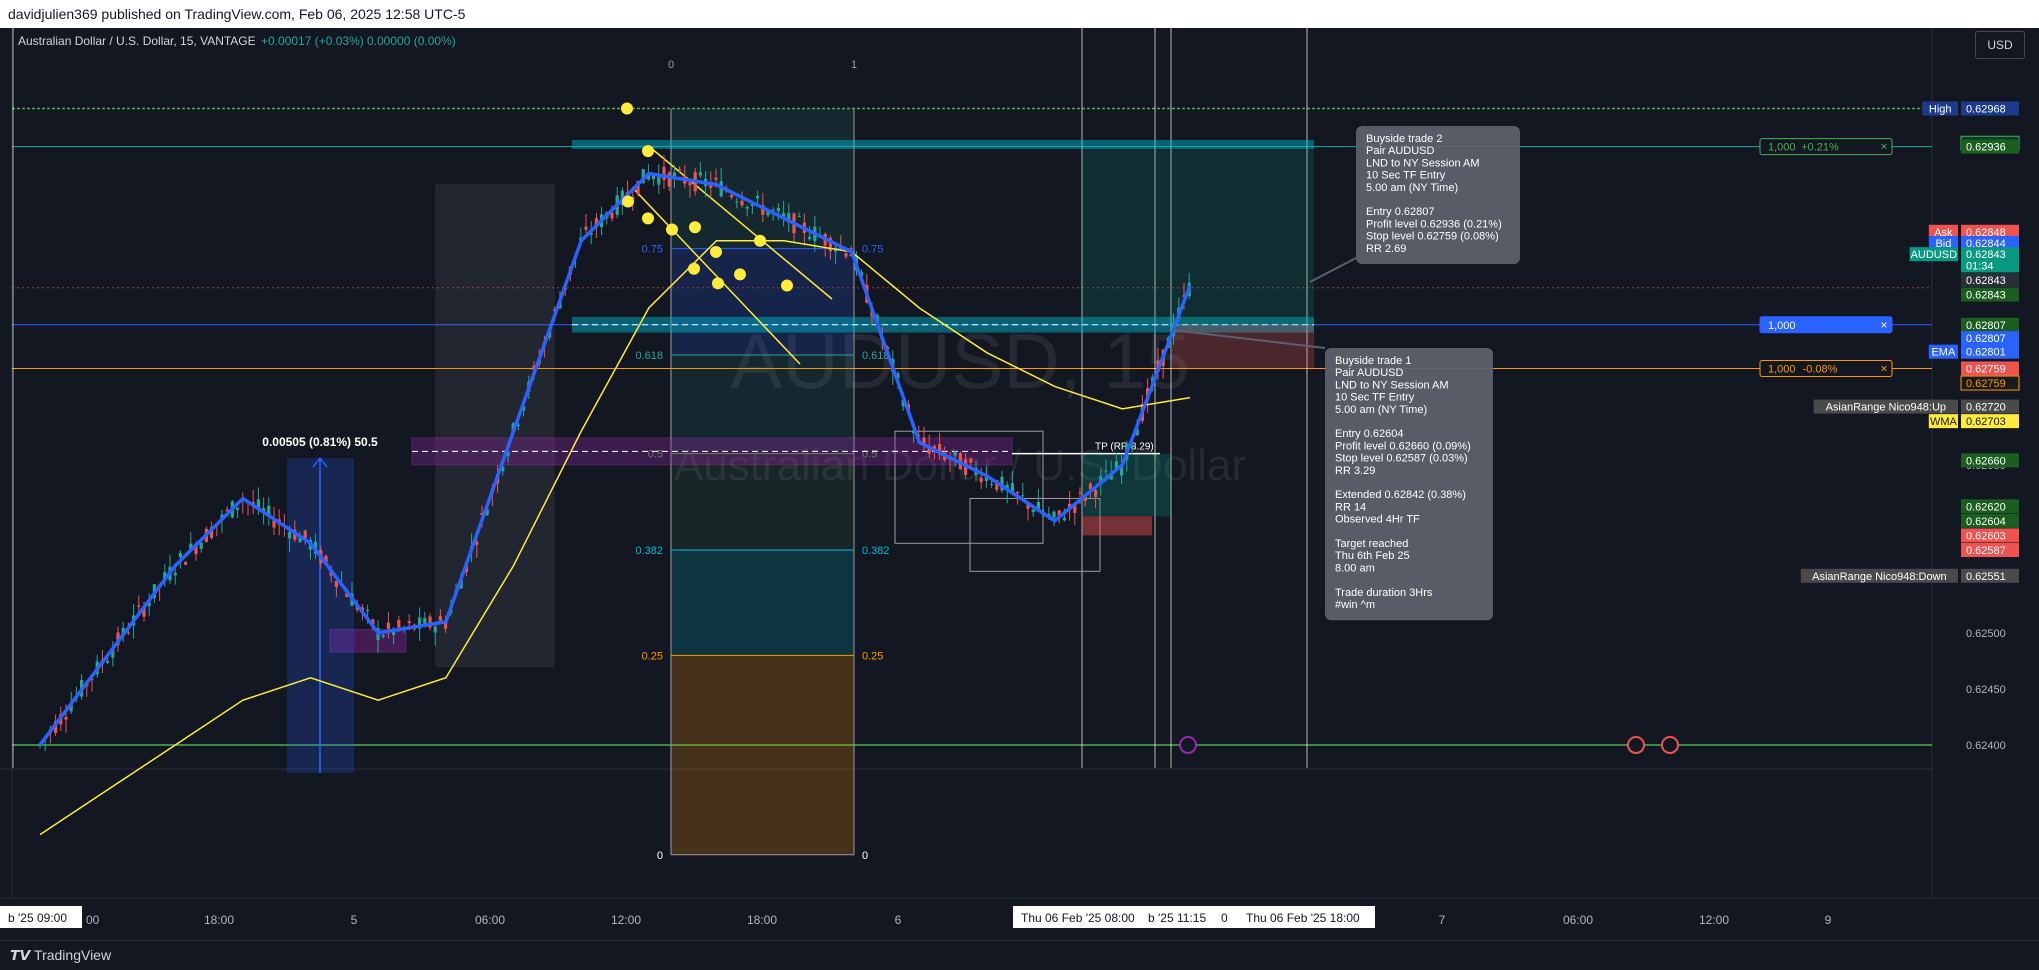 Image resolution: width=2039 pixels, height=970 pixels. Describe the element at coordinates (1434, 224) in the screenshot. I see `note-line: Profit level 0.62936 (0.21%)` at that location.